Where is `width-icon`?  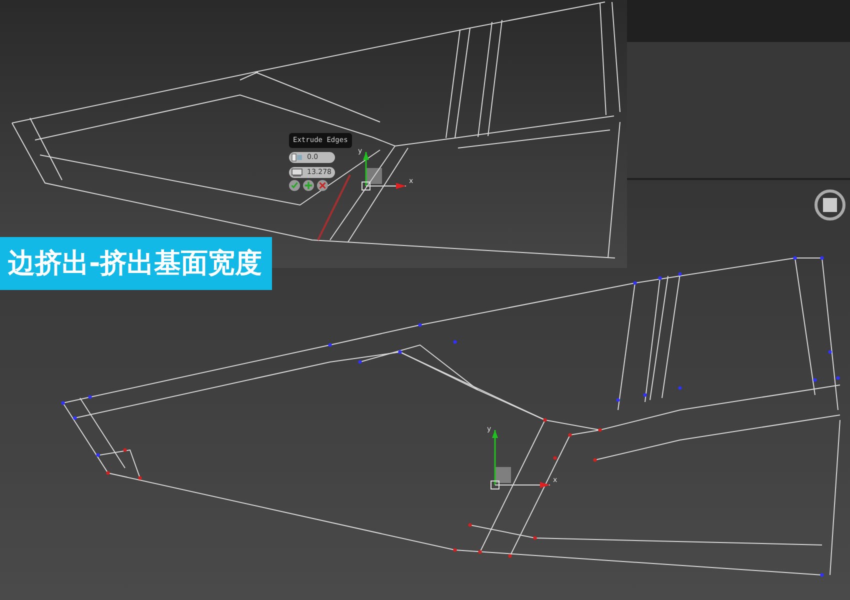 width-icon is located at coordinates (297, 172).